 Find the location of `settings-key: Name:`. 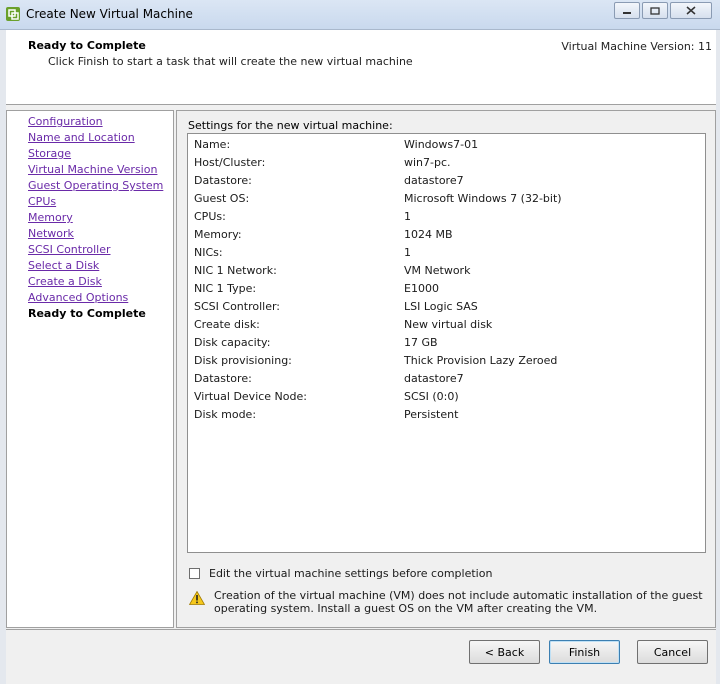

settings-key: Name: is located at coordinates (212, 144).